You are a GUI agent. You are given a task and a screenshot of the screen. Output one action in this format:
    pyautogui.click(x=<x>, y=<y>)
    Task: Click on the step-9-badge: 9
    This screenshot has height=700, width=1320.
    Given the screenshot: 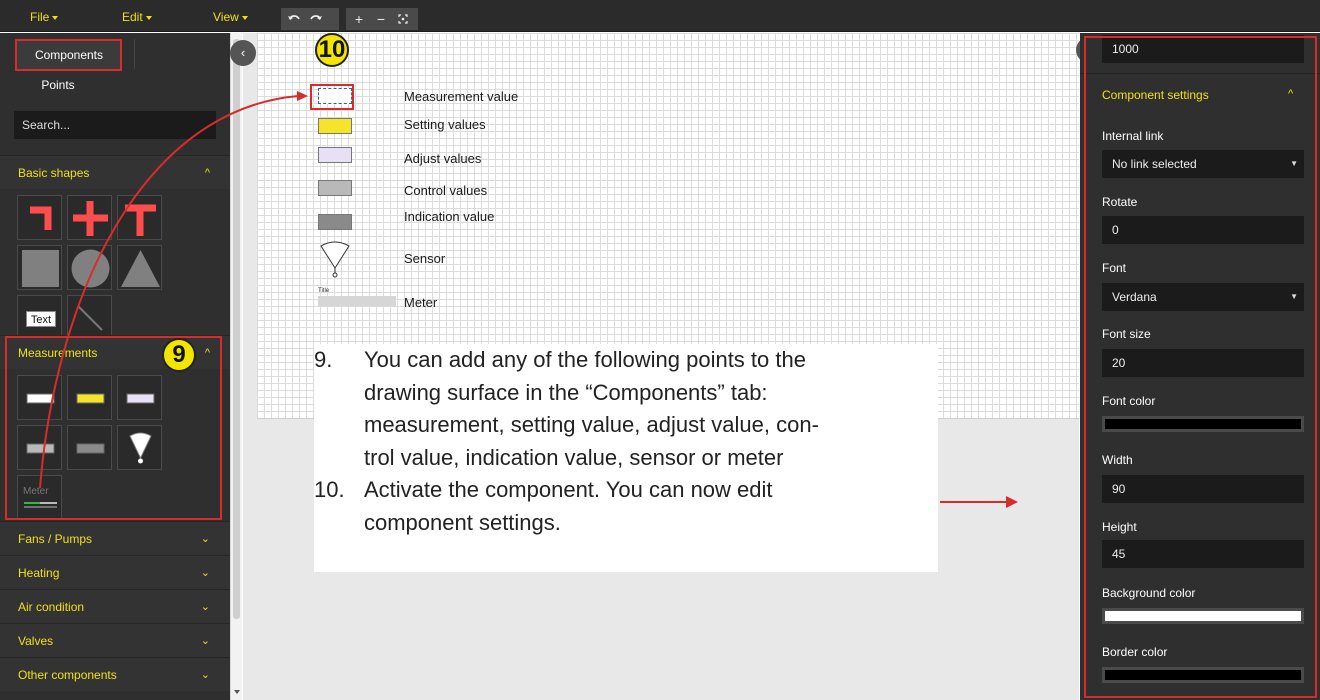 What is the action you would take?
    pyautogui.click(x=179, y=355)
    